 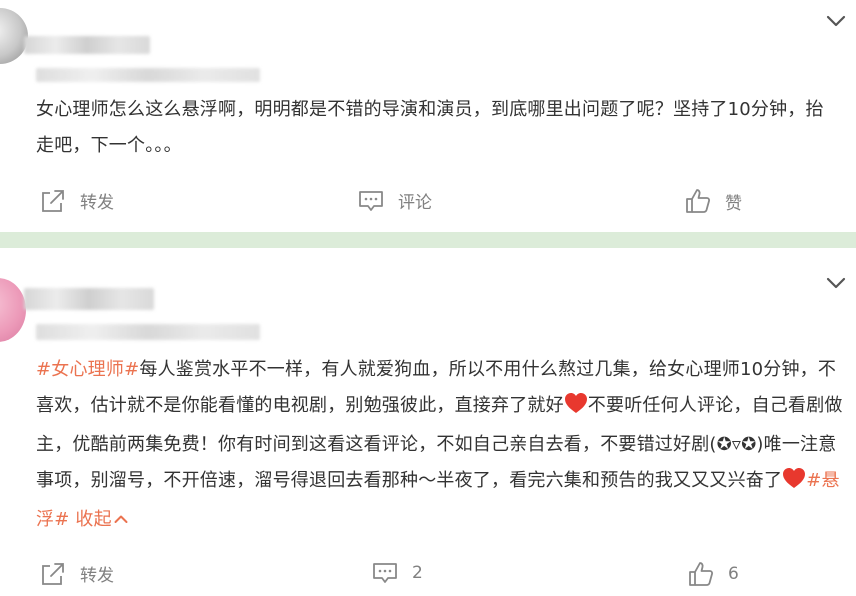 I want to click on repost-button: 转发, so click(x=77, y=573).